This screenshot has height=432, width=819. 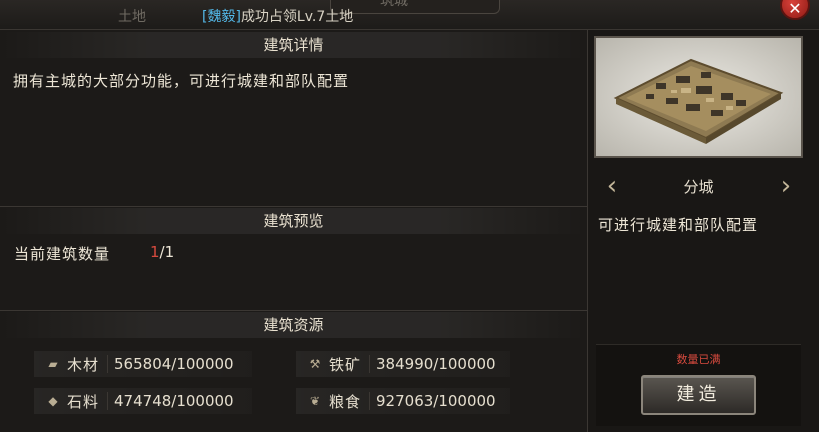 I want to click on resource-name: 粮食, so click(x=345, y=401).